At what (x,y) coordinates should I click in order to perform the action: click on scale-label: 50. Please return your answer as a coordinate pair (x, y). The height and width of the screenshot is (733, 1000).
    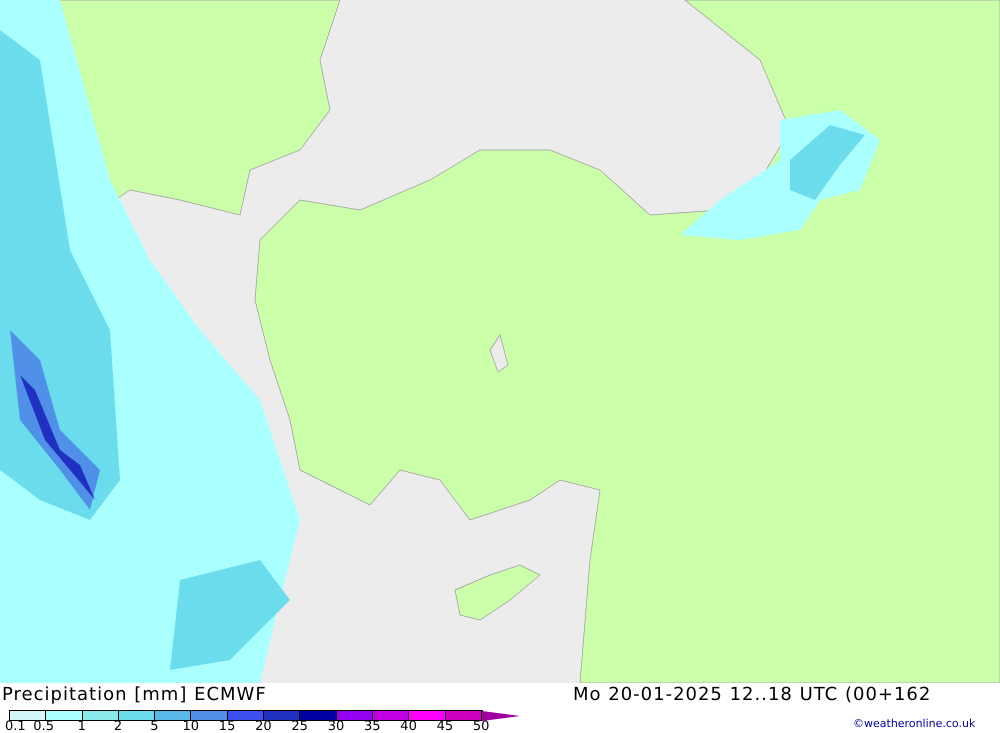
    Looking at the image, I should click on (481, 726).